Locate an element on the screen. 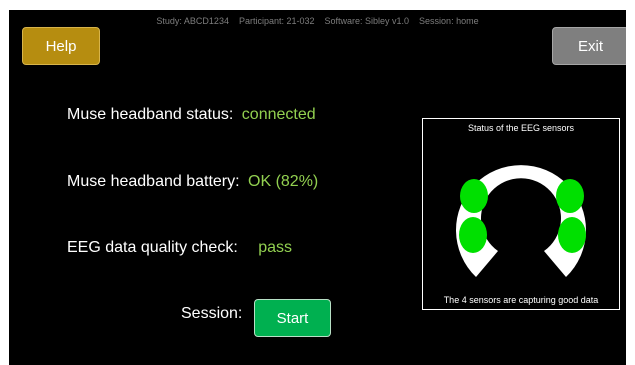 This screenshot has height=365, width=635. help-button: Help is located at coordinates (61, 46).